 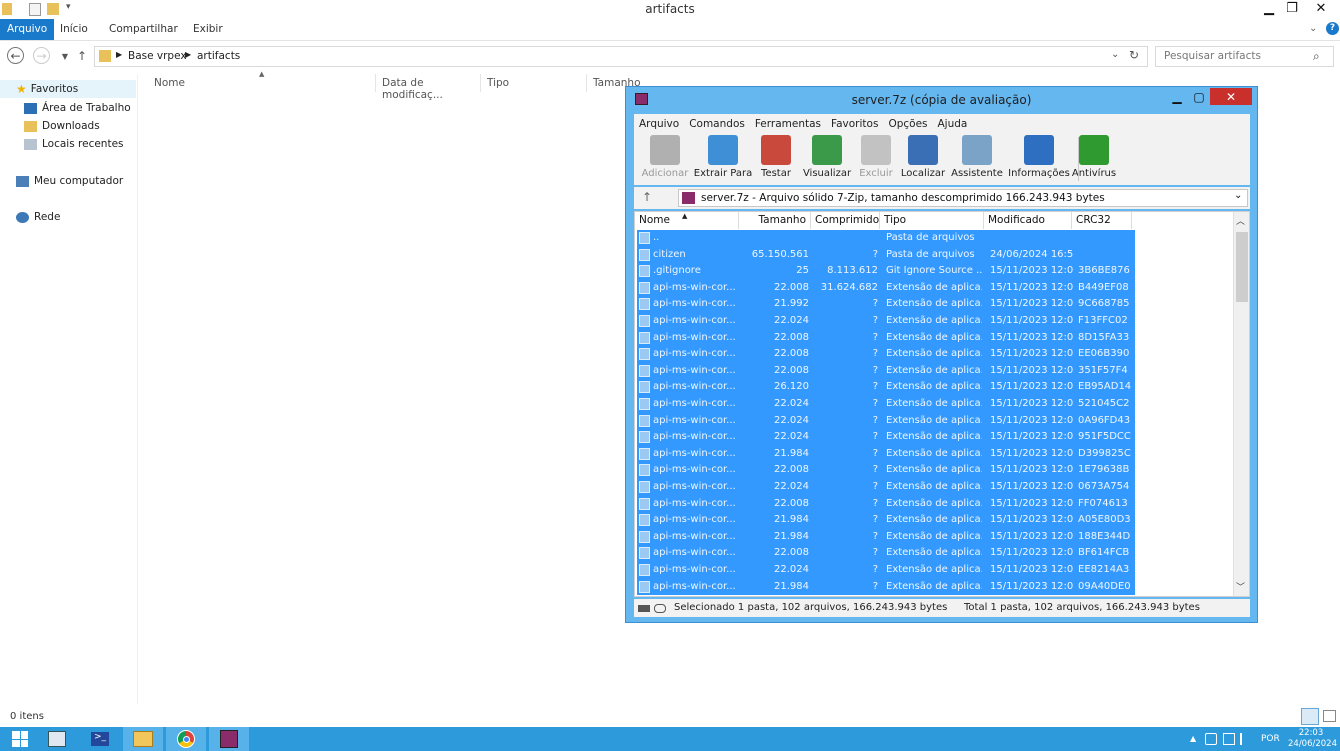 I want to click on menu-opcoes: Opções, so click(x=907, y=124).